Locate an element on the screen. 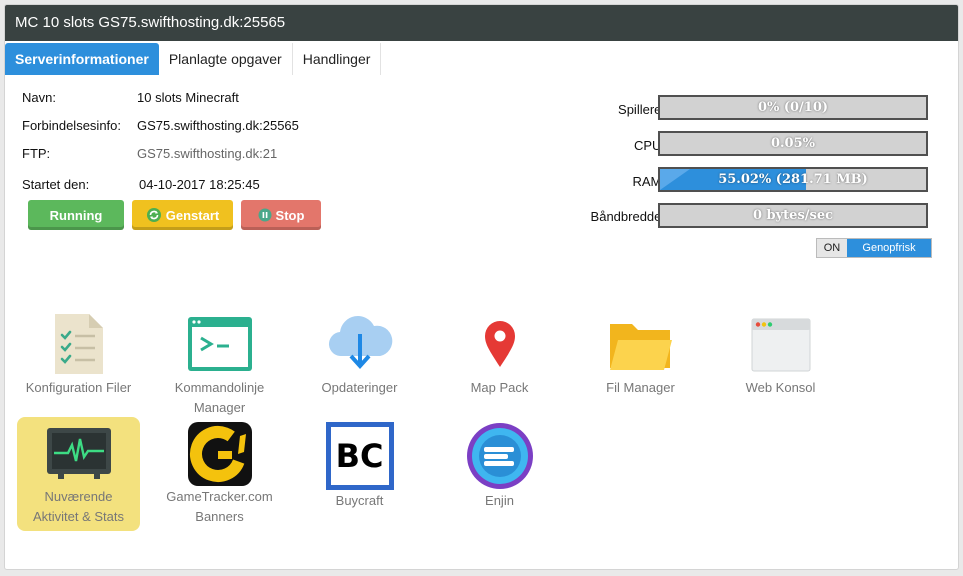 Image resolution: width=963 pixels, height=576 pixels. running-button: Running is located at coordinates (76, 215).